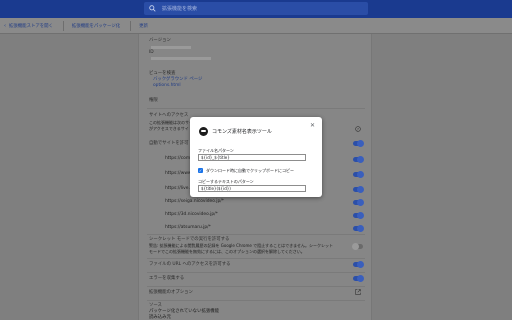 Image resolution: width=512 pixels, height=320 pixels. Describe the element at coordinates (203, 131) in the screenshot. I see `extension-logo-icon` at that location.